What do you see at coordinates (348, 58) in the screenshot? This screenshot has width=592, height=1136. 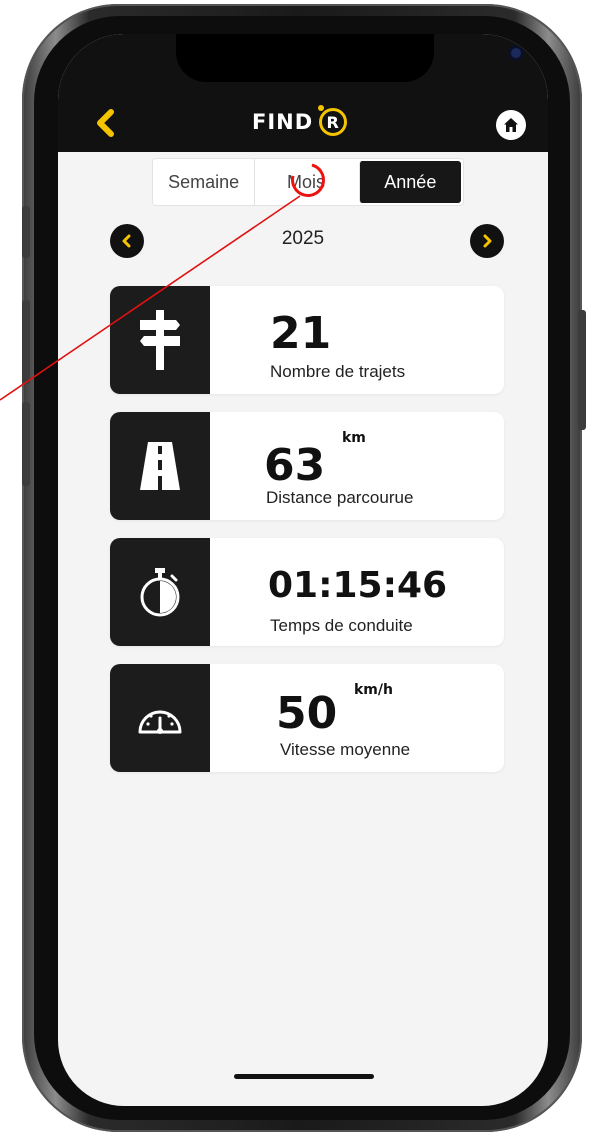 I see `notch` at bounding box center [348, 58].